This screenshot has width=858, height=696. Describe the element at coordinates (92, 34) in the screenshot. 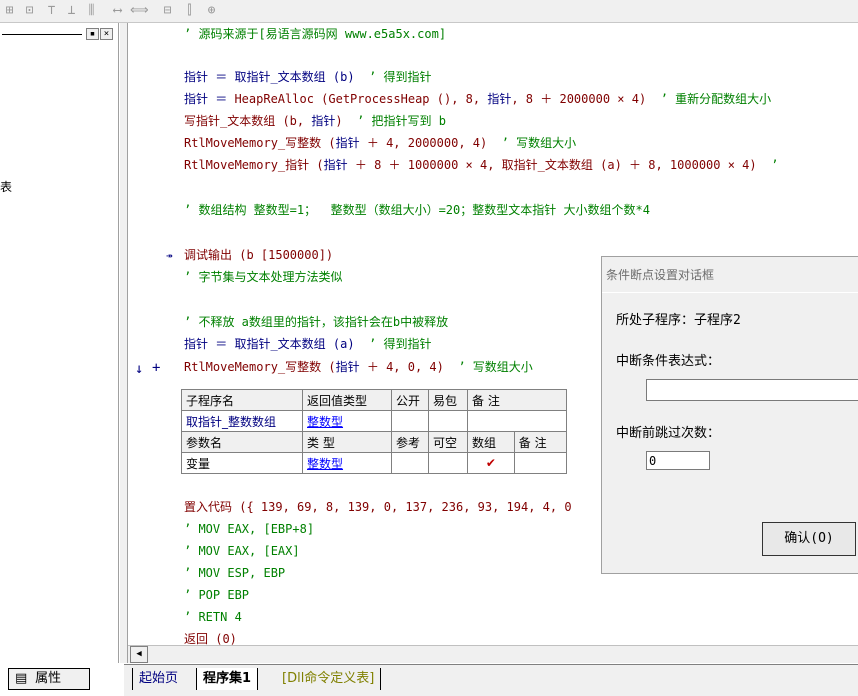

I see `panel-minimize-button: ▪` at that location.